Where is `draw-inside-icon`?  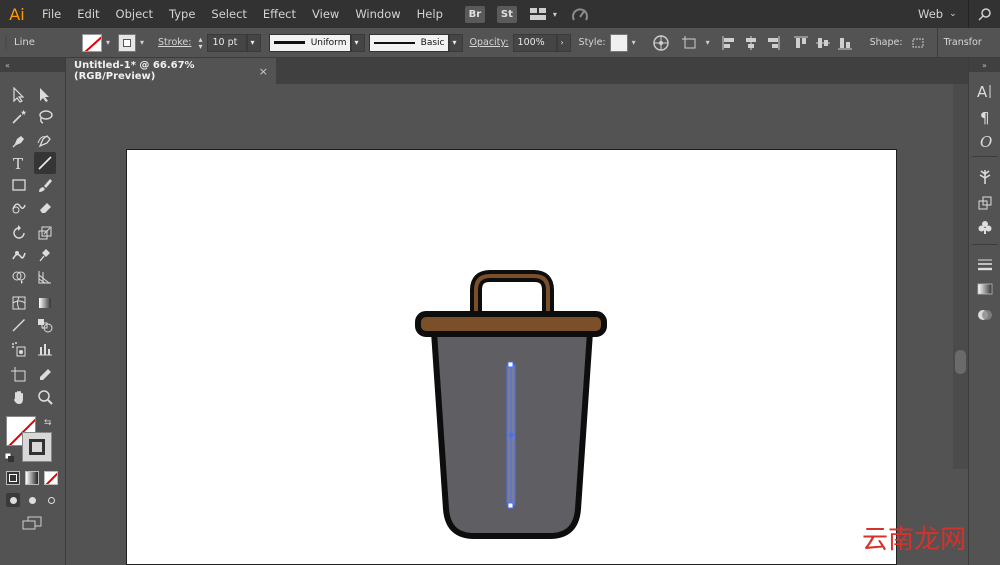
draw-inside-icon is located at coordinates (51, 500).